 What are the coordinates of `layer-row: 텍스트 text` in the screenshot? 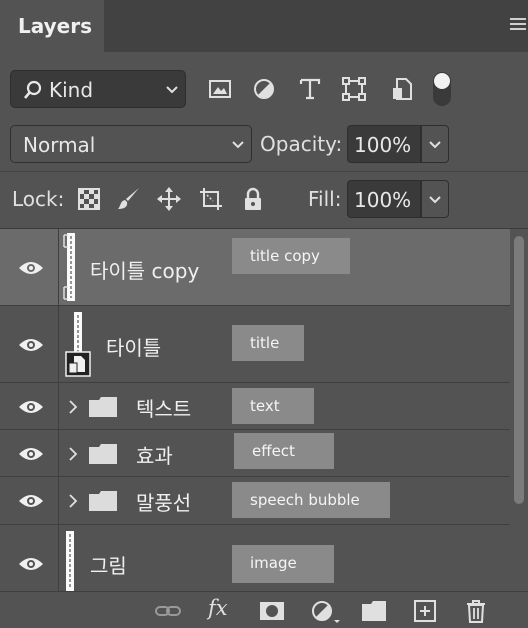 It's located at (255, 406).